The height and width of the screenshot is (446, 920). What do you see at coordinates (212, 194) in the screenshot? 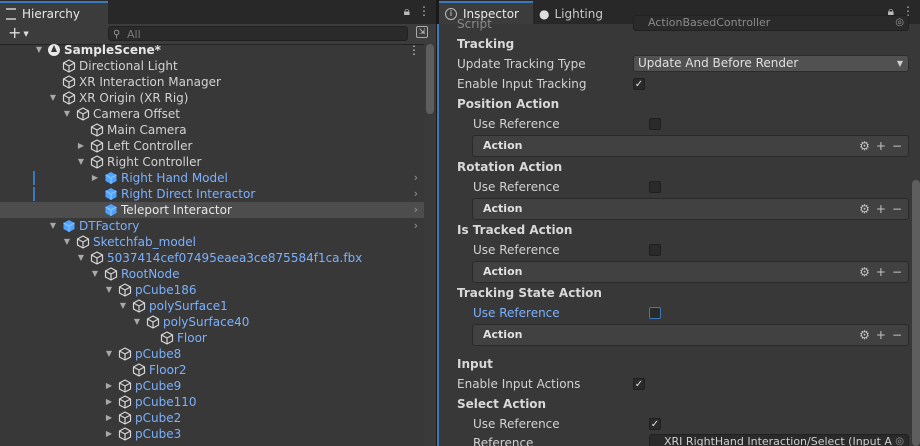
I see `tree-item-right-direct-interactor: Right Direct Interactor ›` at bounding box center [212, 194].